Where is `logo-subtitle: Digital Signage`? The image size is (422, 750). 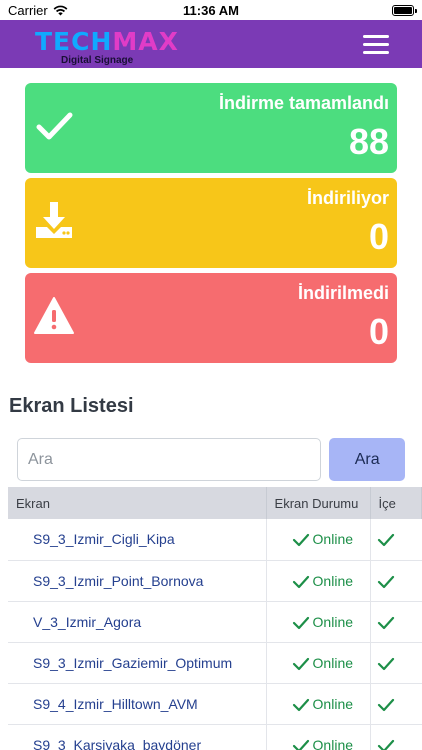 logo-subtitle: Digital Signage is located at coordinates (97, 60).